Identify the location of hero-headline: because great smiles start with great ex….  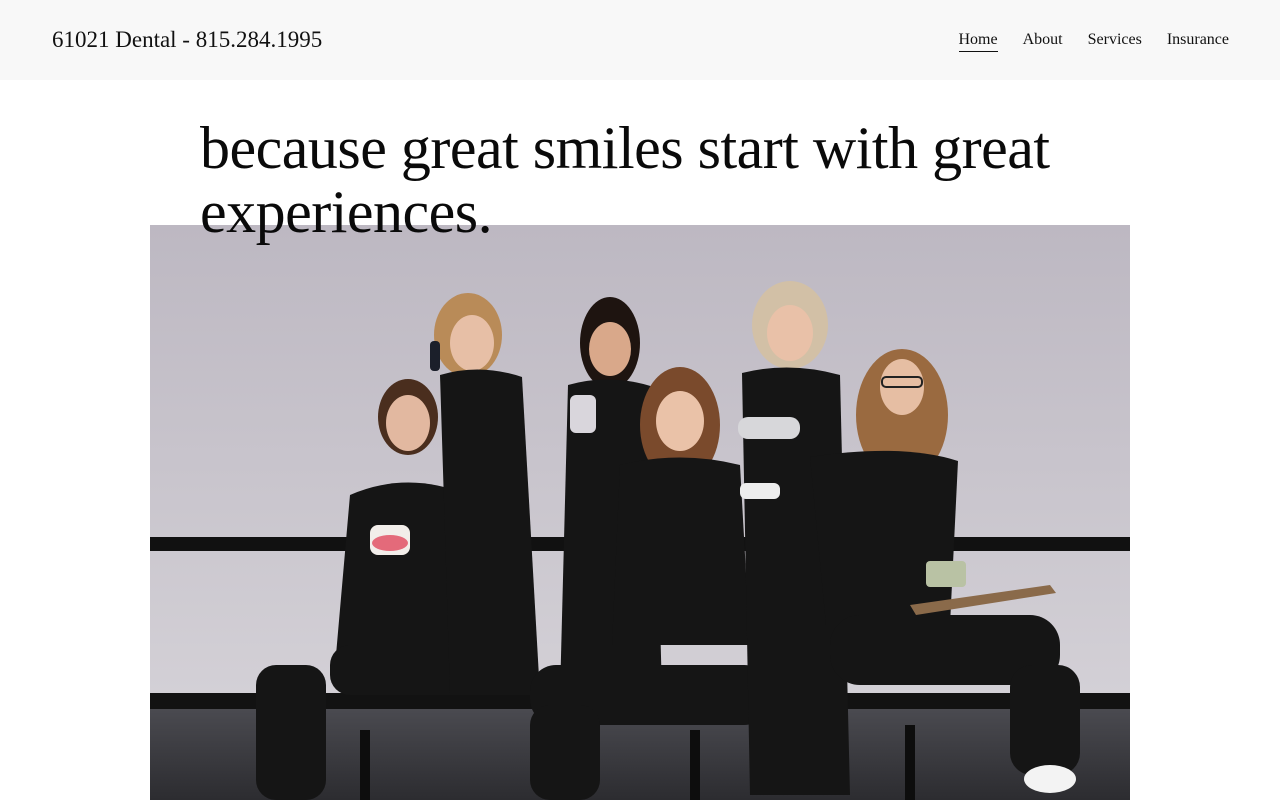
(625, 180).